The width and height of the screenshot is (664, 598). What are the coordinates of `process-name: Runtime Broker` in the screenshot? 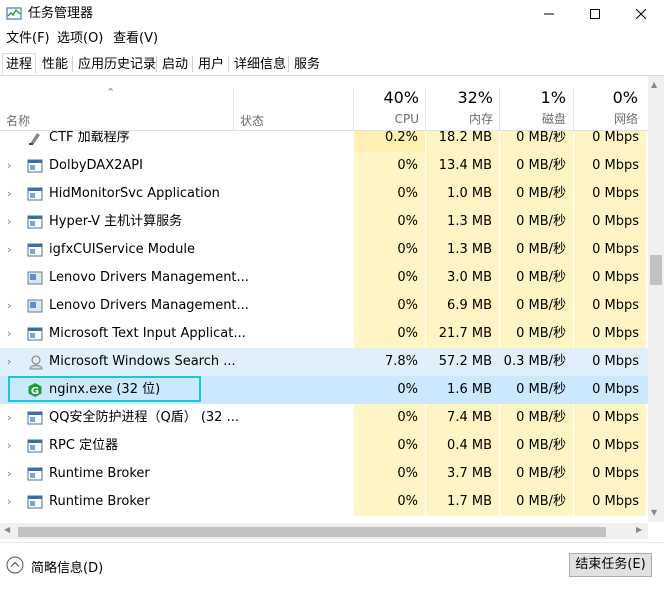 It's located at (99, 501).